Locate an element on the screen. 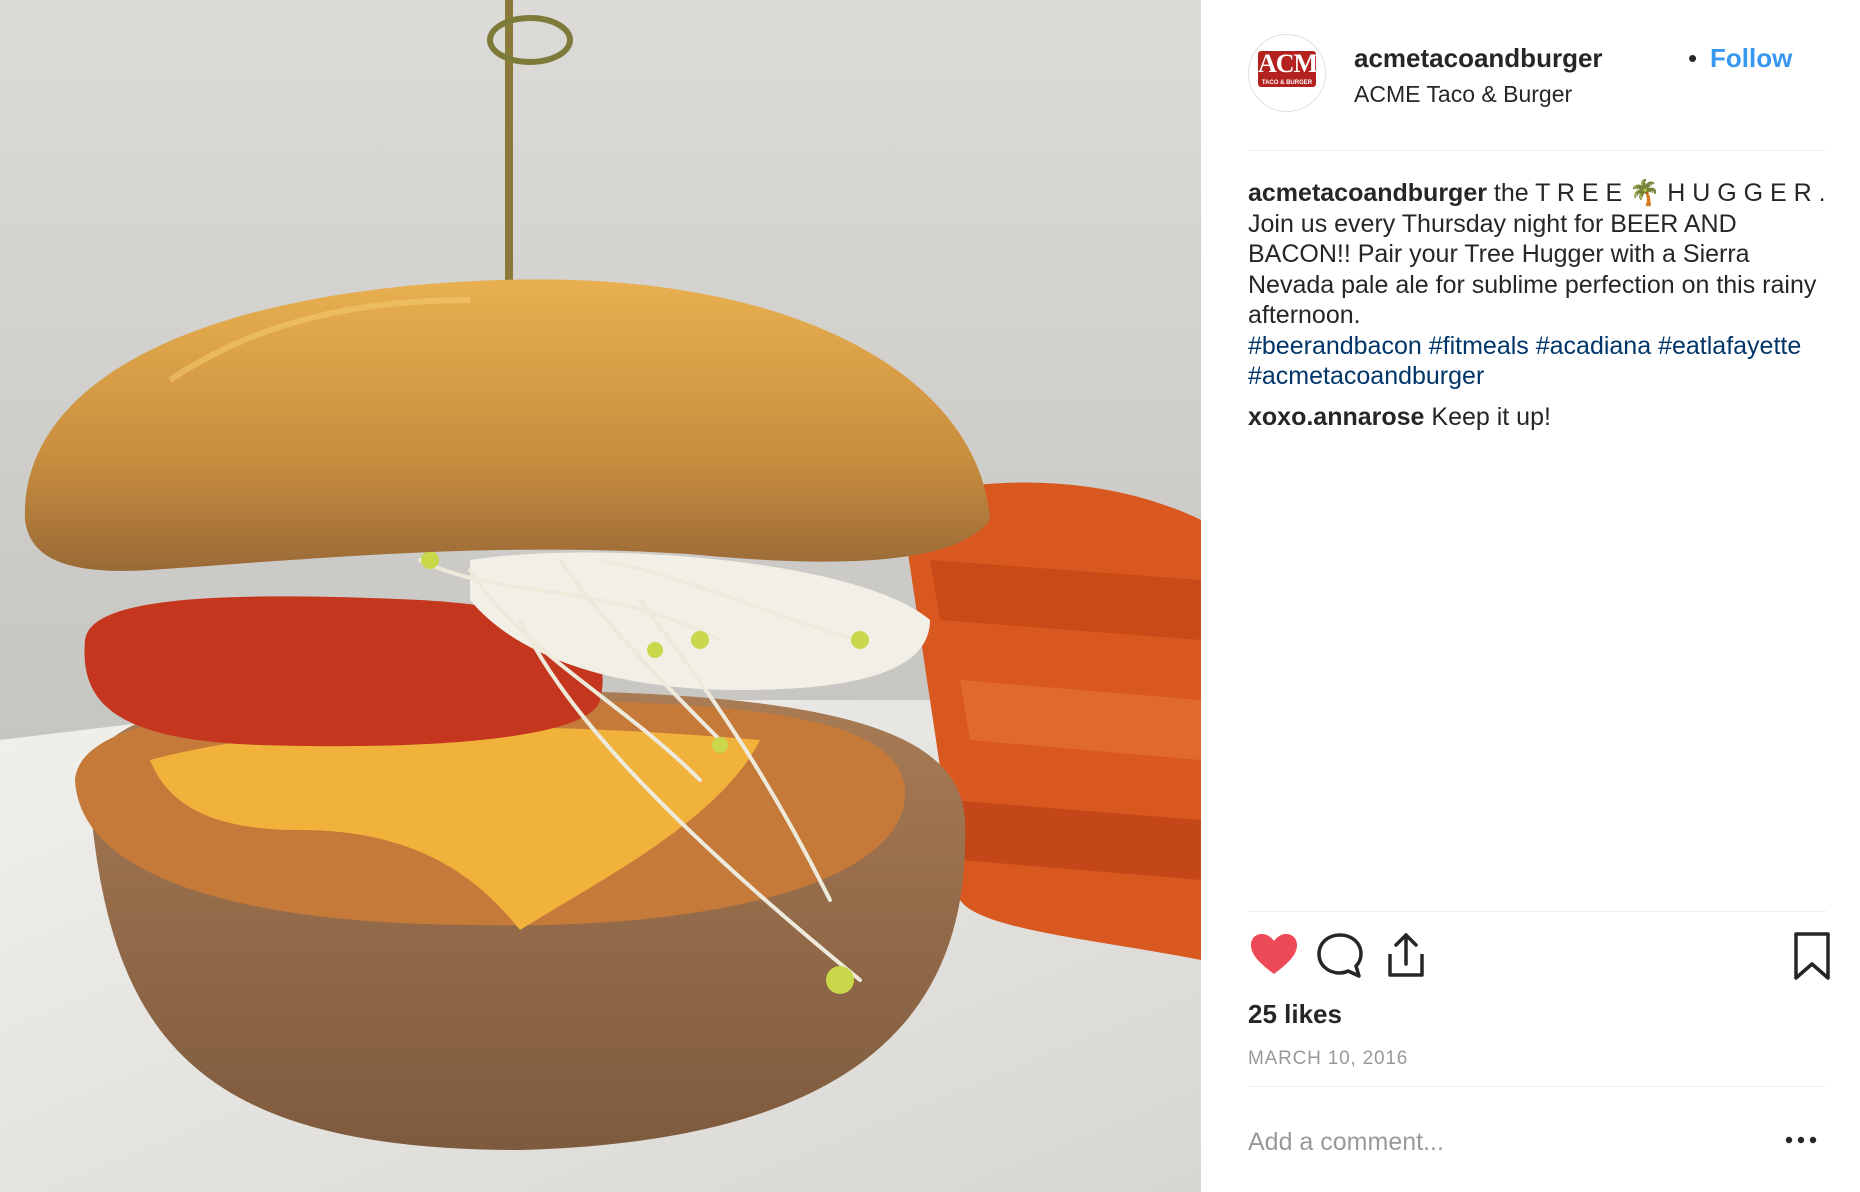 This screenshot has width=1860, height=1192. hashtag-link: #beerandbacon is located at coordinates (1335, 346).